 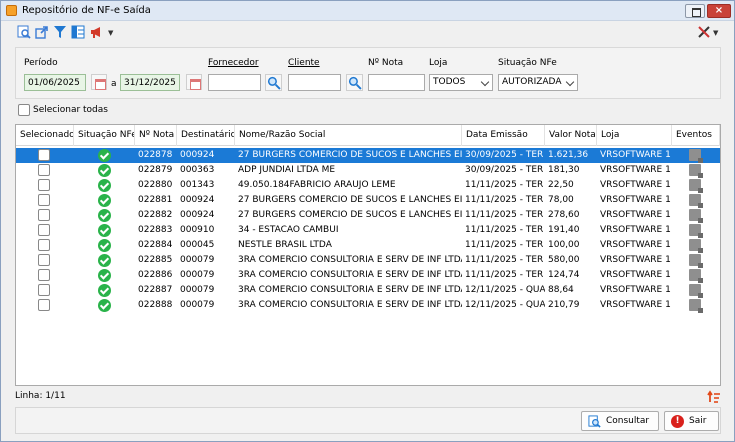 What do you see at coordinates (155, 215) in the screenshot?
I see `cell-nota: 022882` at bounding box center [155, 215].